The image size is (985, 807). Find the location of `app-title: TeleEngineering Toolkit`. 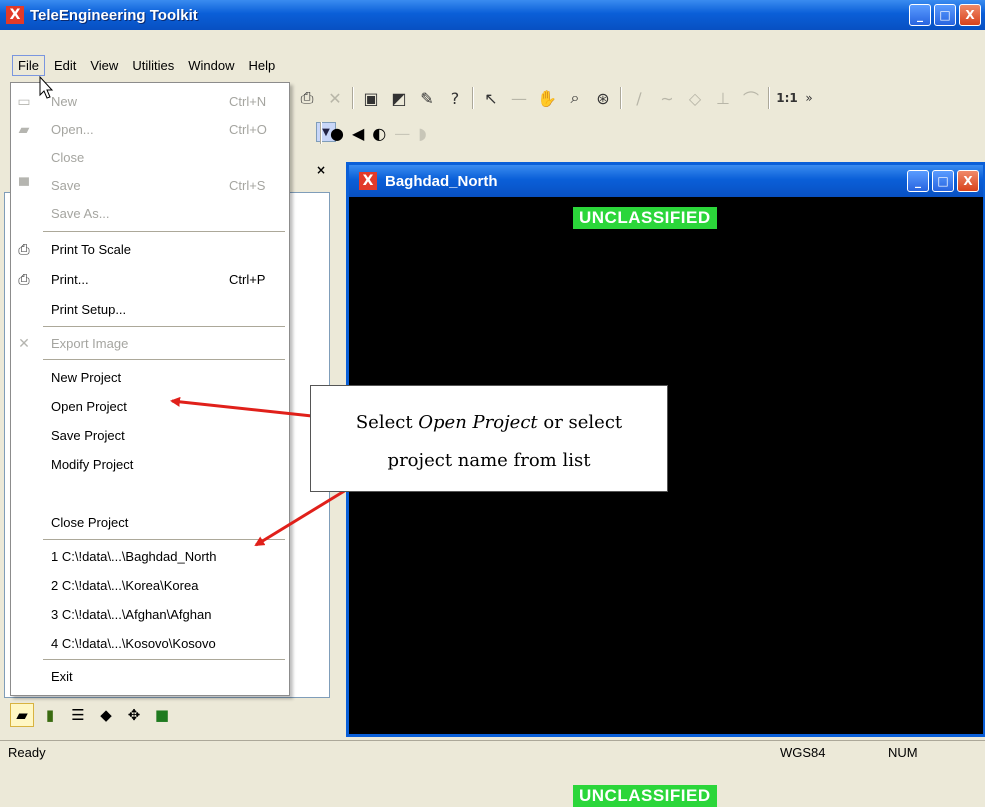

app-title: TeleEngineering Toolkit is located at coordinates (114, 15).